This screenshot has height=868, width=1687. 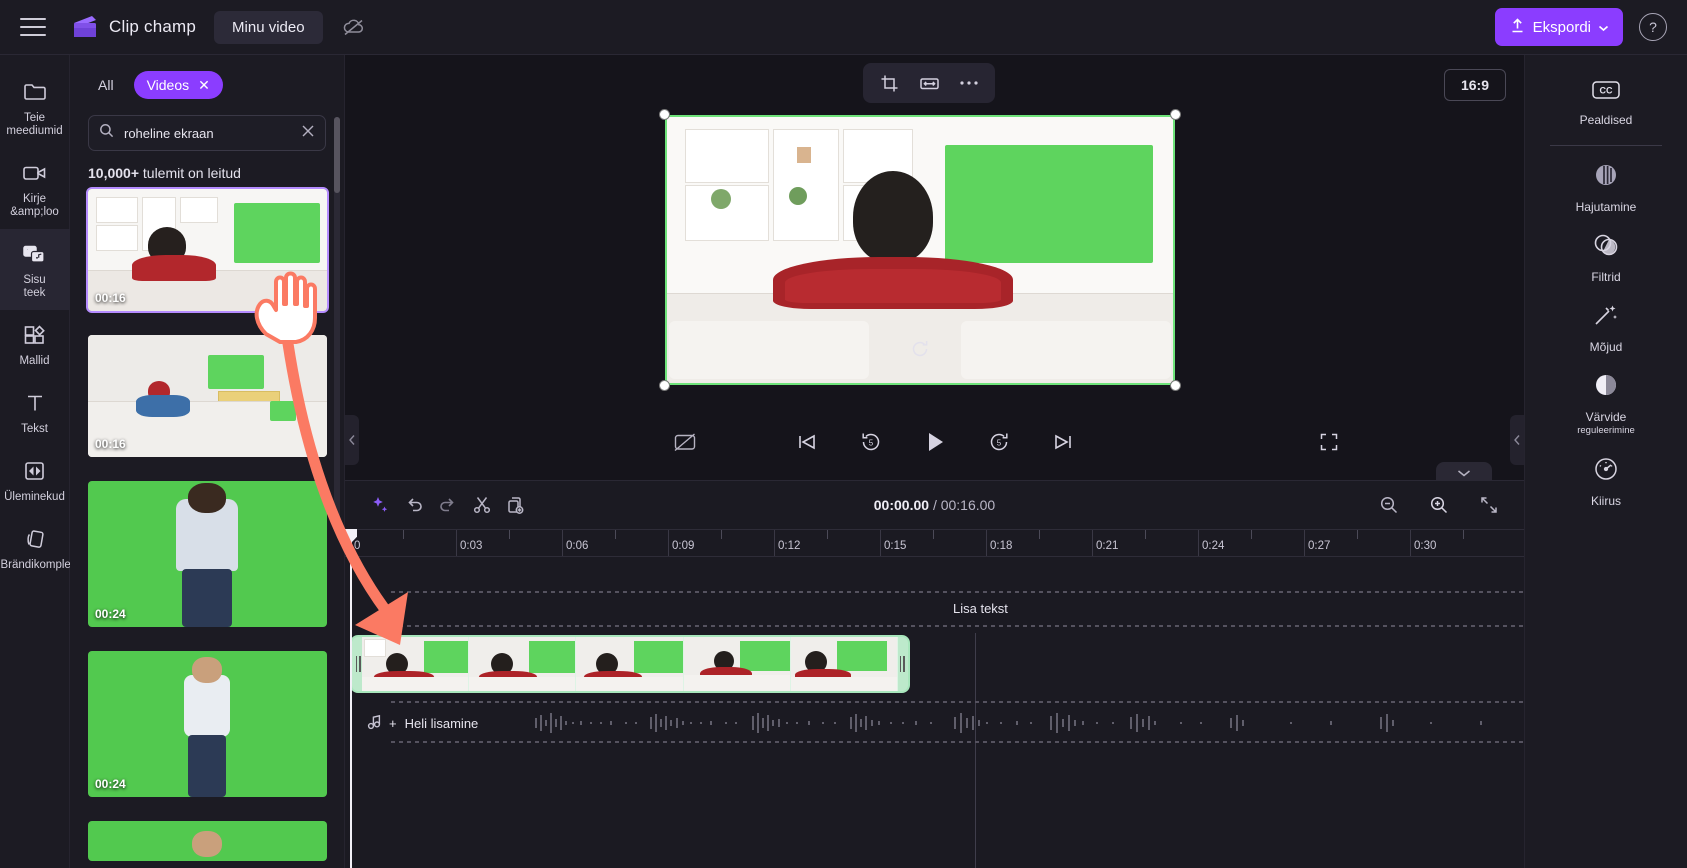 I want to click on video-clip, so click(x=630, y=664).